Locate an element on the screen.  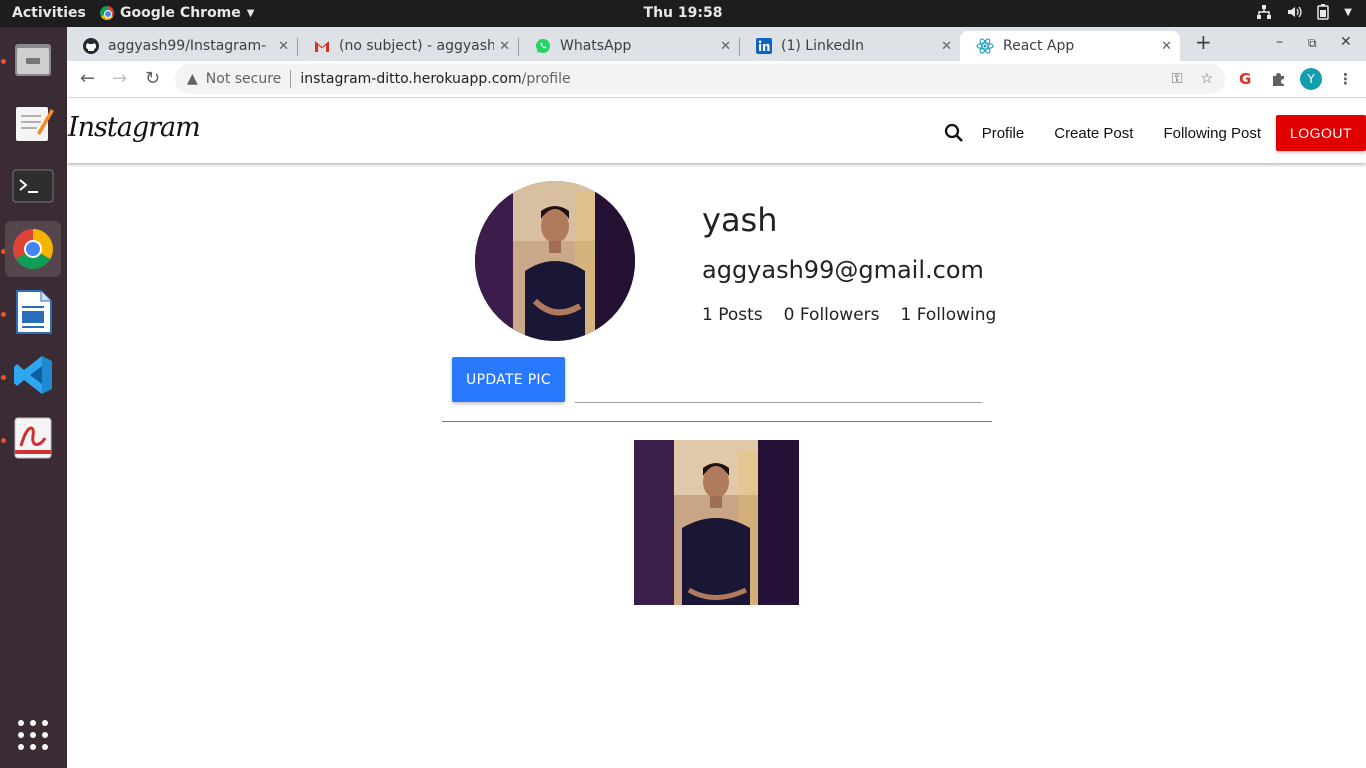
update-pic-button: UPDATE PIC is located at coordinates (508, 379).